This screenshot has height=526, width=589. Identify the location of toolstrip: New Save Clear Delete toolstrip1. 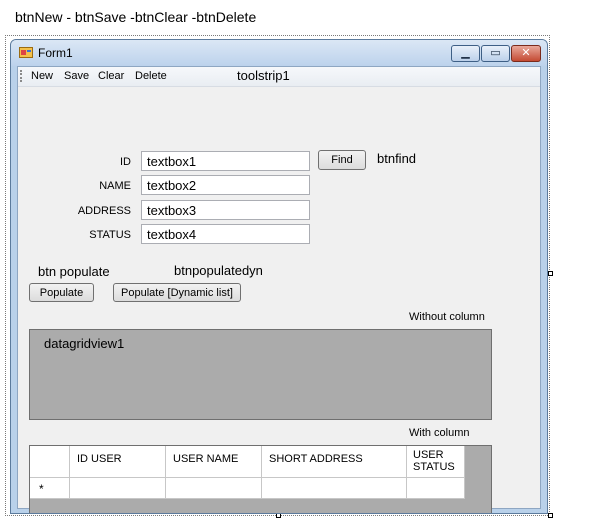
(279, 77).